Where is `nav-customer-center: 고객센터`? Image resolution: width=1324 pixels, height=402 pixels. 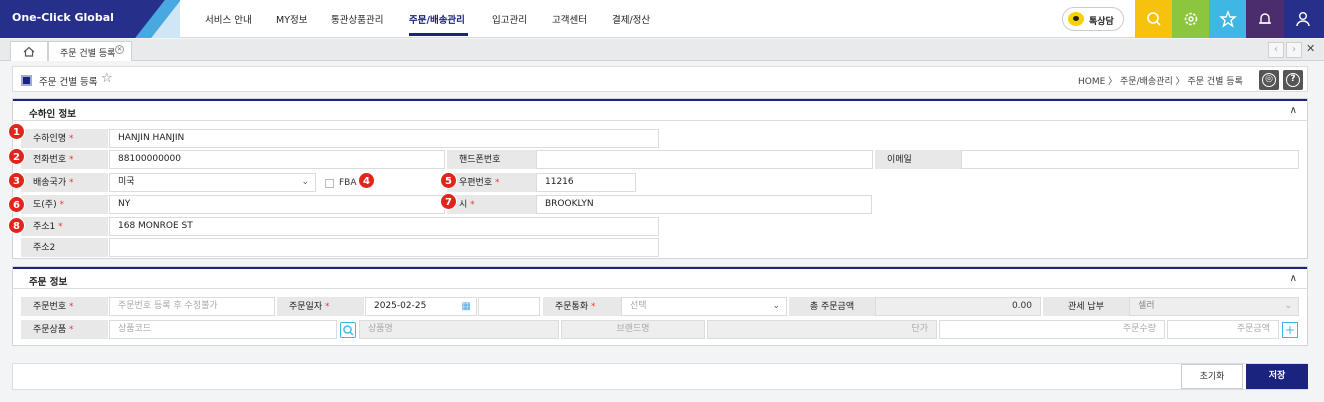
nav-customer-center: 고객센터 is located at coordinates (569, 19).